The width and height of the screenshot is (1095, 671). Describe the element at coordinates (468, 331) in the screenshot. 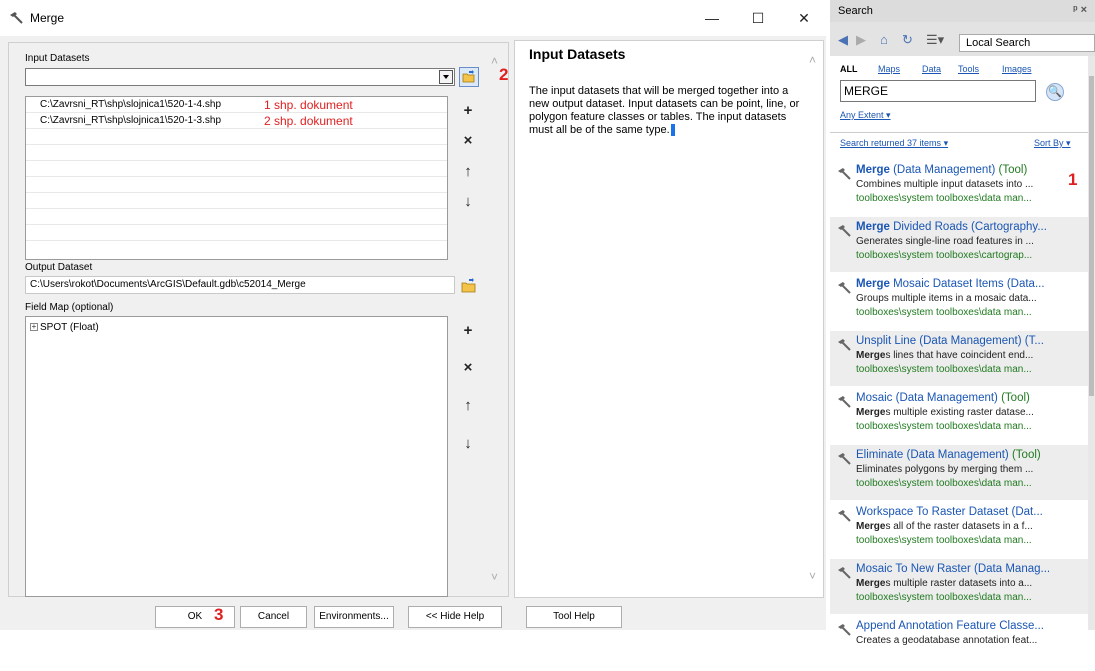

I see `add-field-button: +` at that location.